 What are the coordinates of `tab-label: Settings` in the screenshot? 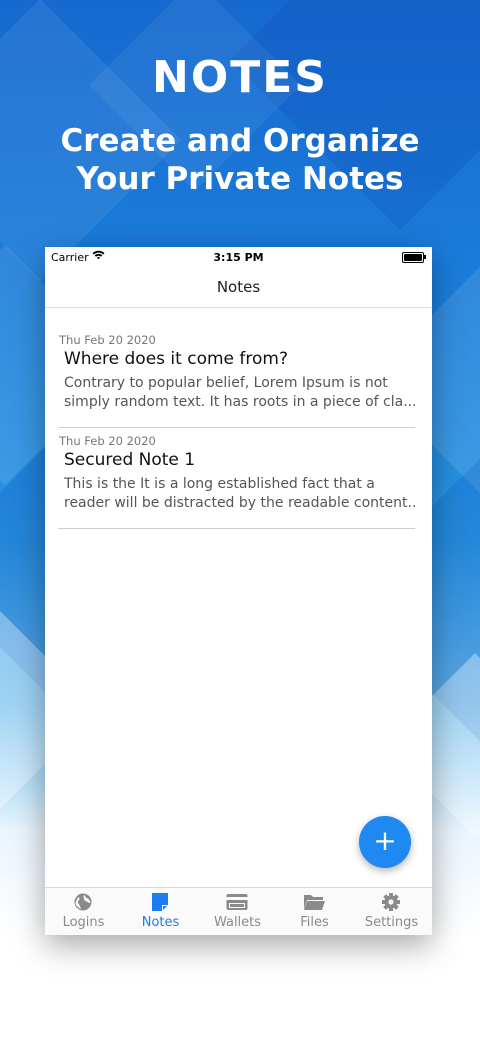 It's located at (391, 922).